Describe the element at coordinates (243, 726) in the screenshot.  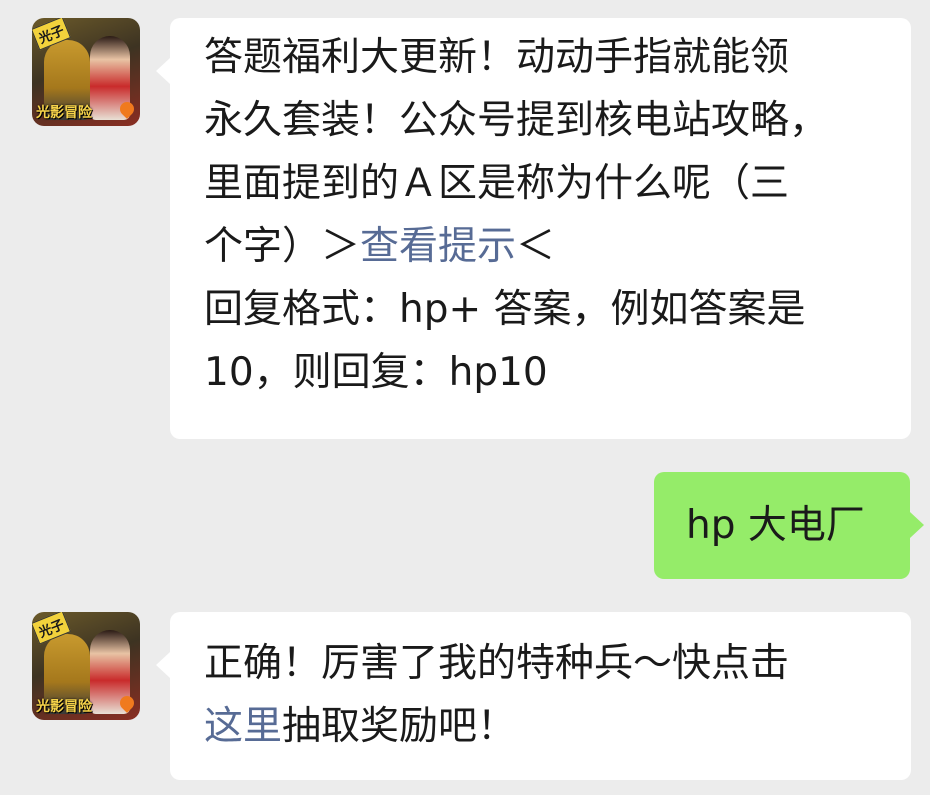
I see `here-link: 这里` at that location.